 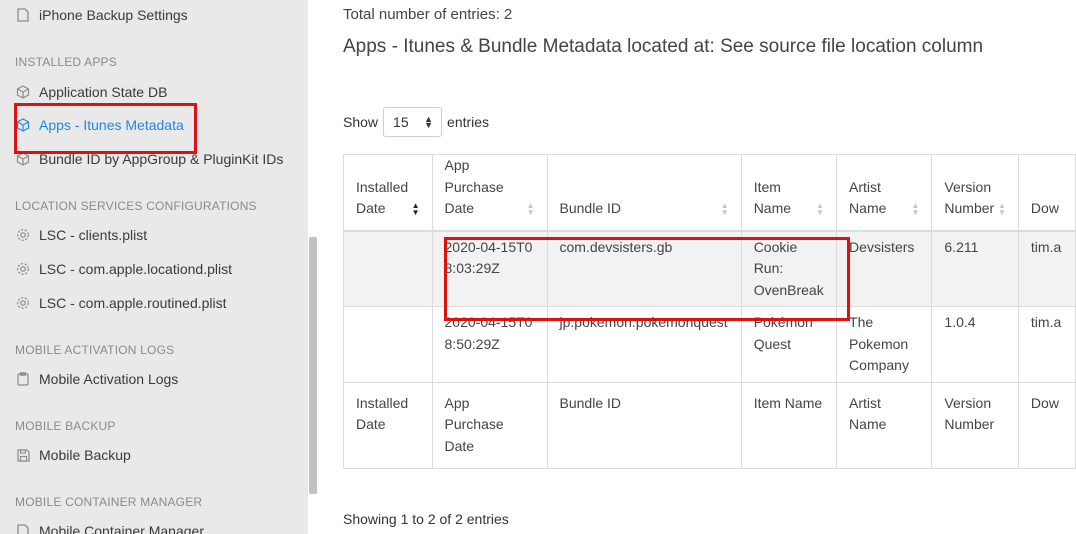 I want to click on page-length-control: Show 15 ▲ ▼ entries, so click(x=416, y=122).